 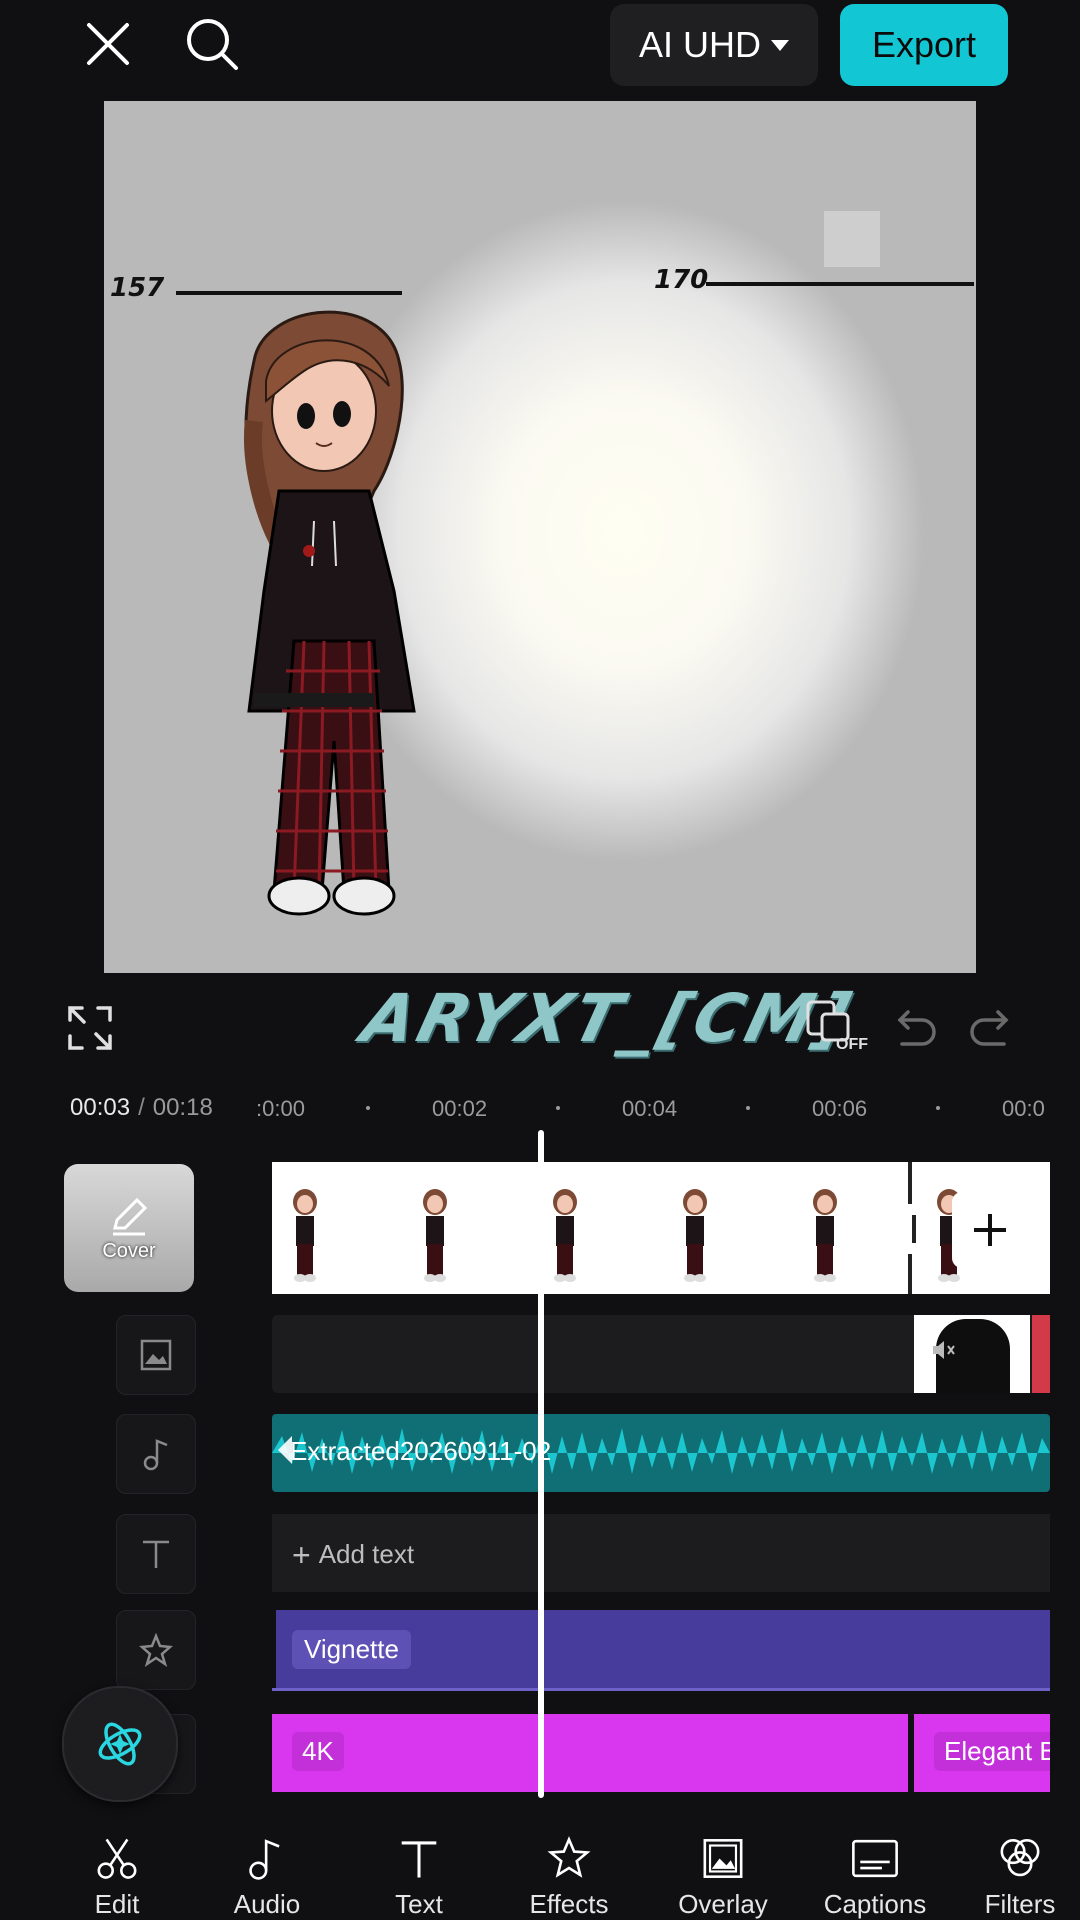 I want to click on effect-track-underline, so click(x=661, y=1689).